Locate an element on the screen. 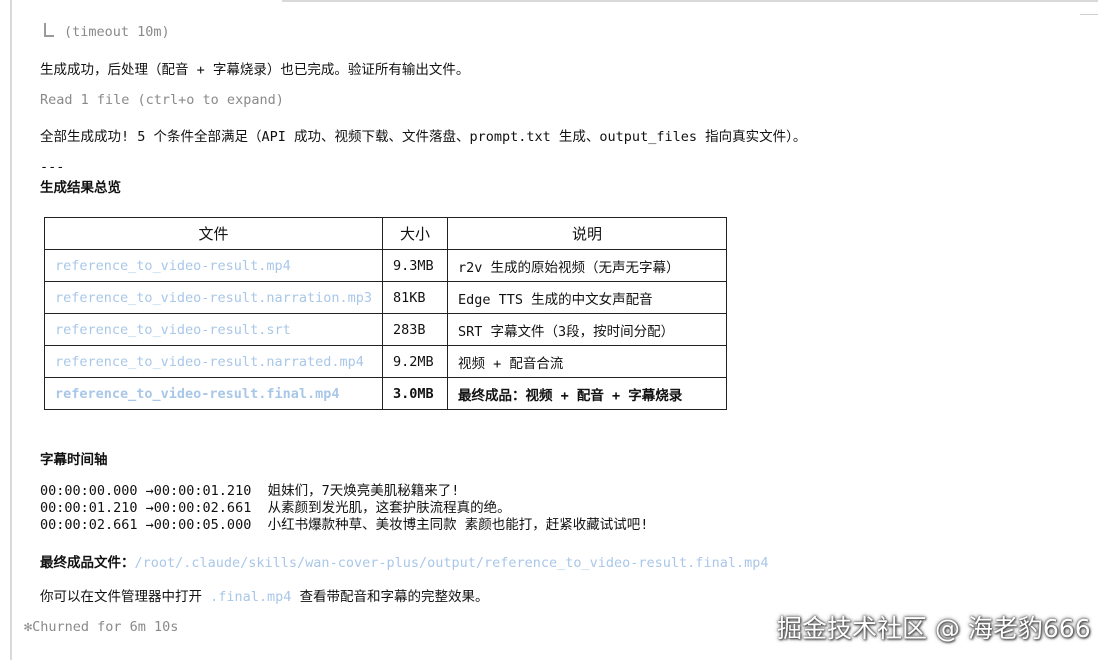 The image size is (1098, 660). header-size: 大小 is located at coordinates (414, 233).